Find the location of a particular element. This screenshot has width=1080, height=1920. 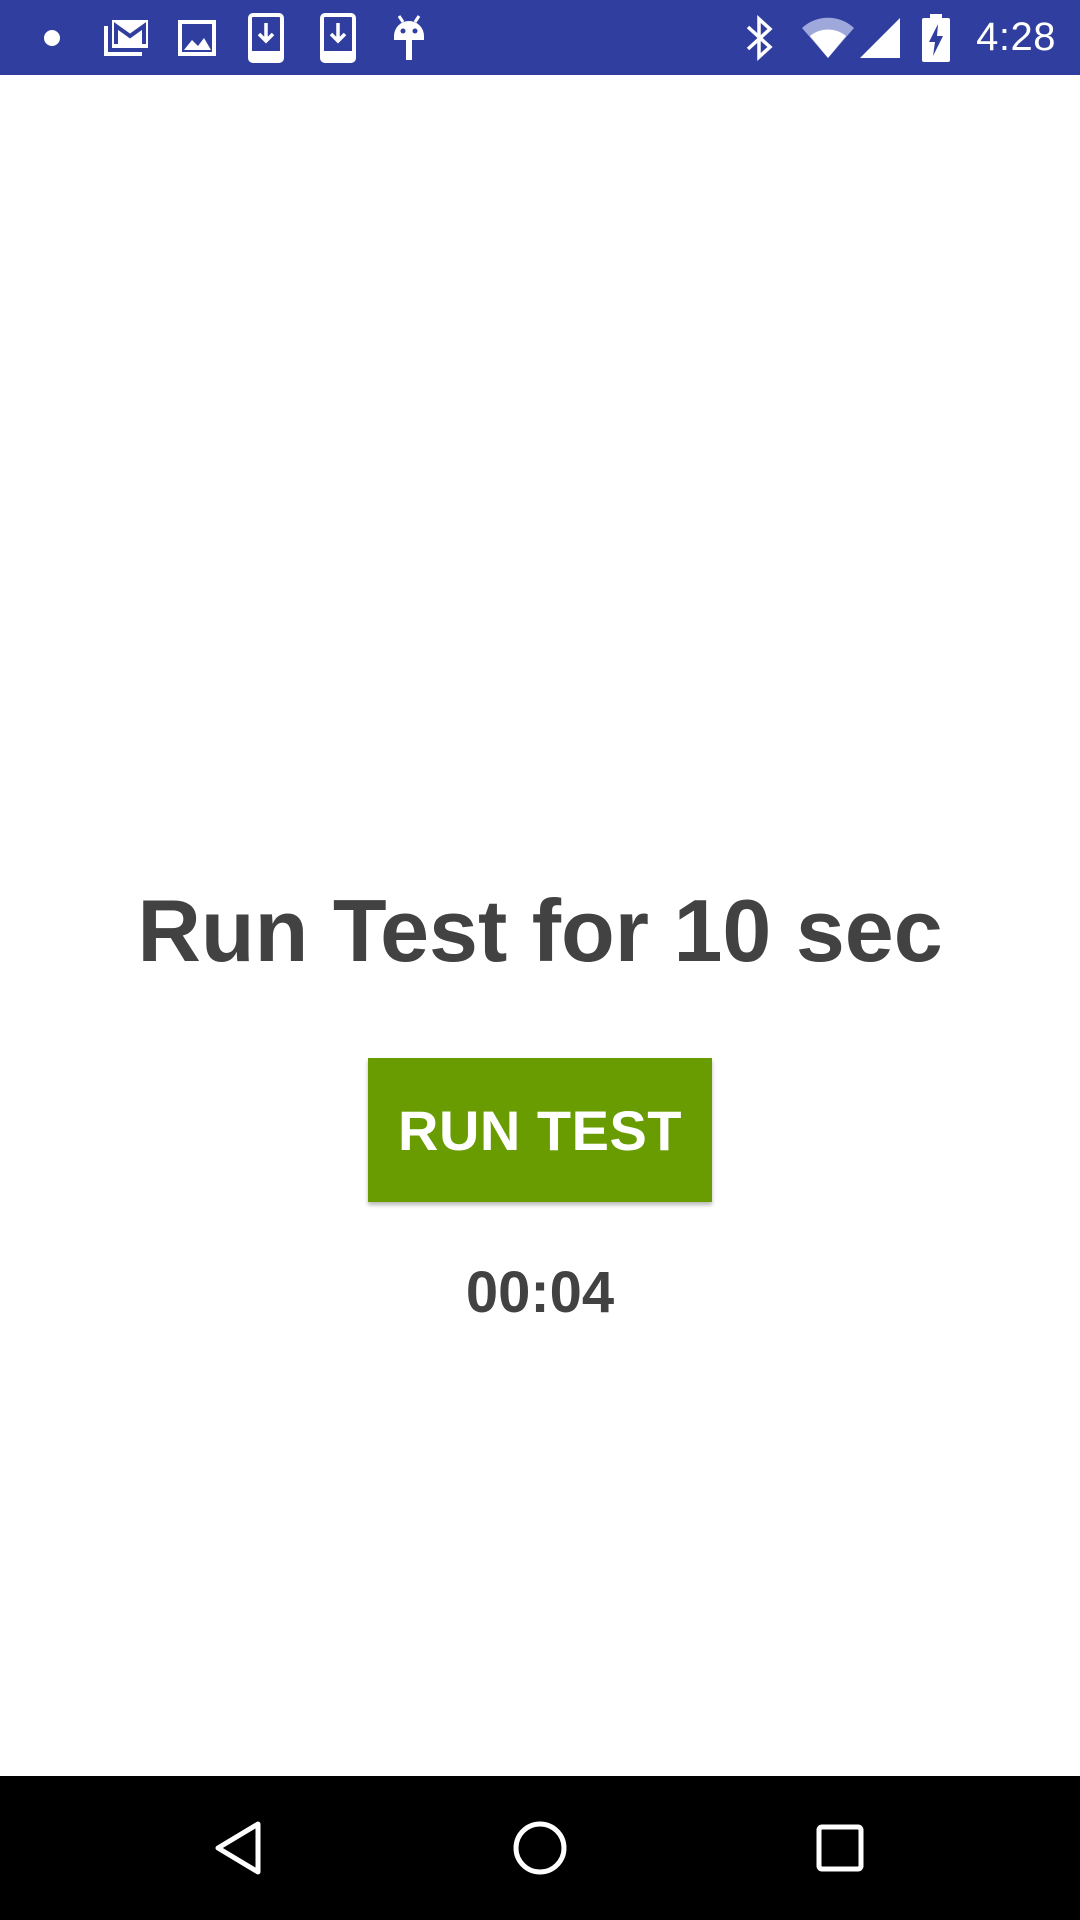

recents-button is located at coordinates (840, 1848).